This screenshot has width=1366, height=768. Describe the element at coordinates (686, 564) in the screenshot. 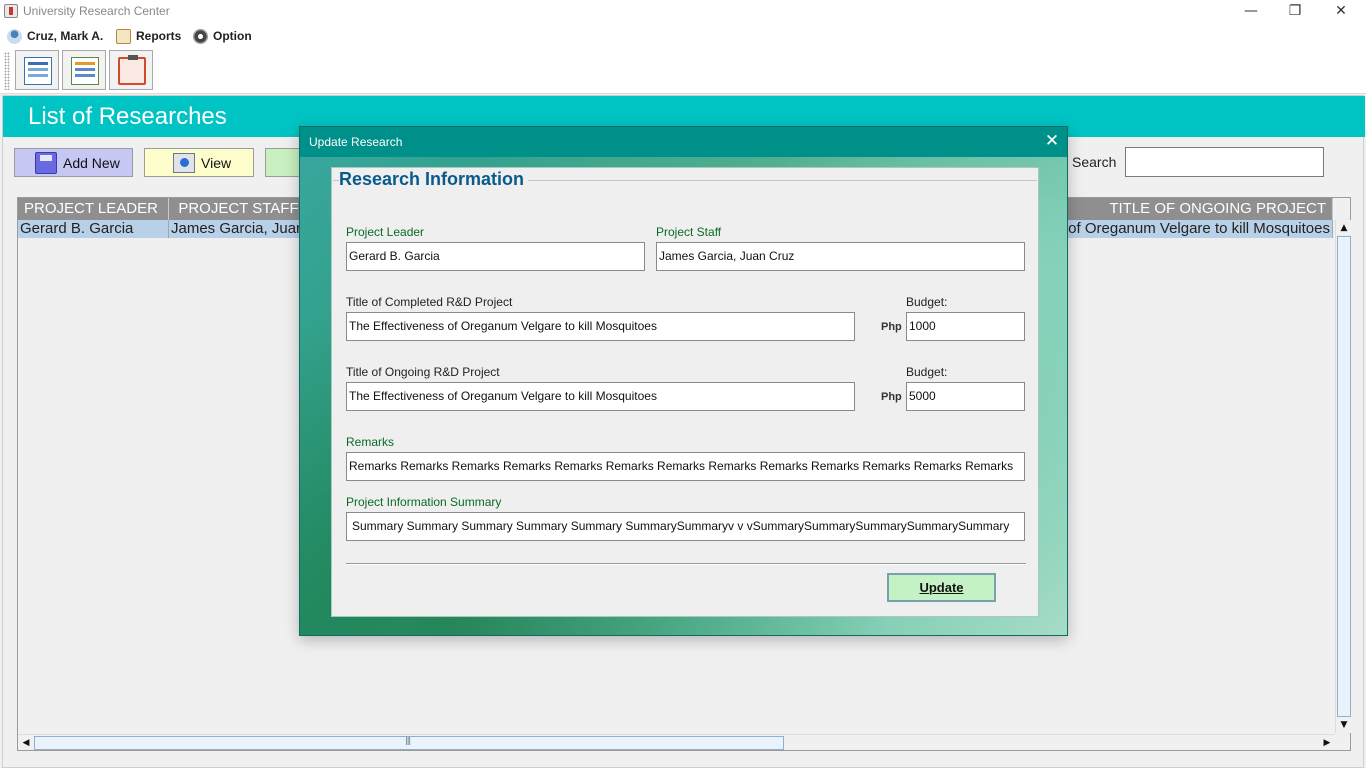

I see `form-separator` at that location.